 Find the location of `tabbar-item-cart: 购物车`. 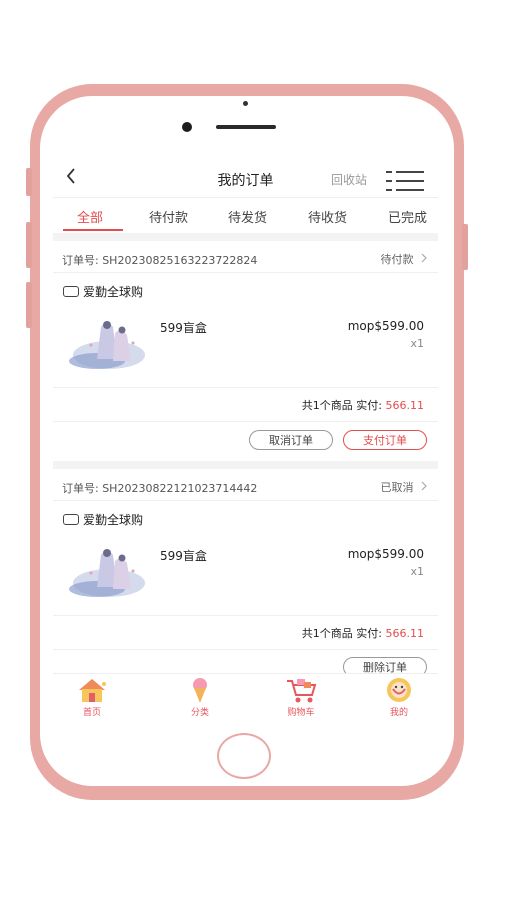

tabbar-item-cart: 购物车 is located at coordinates (301, 697).